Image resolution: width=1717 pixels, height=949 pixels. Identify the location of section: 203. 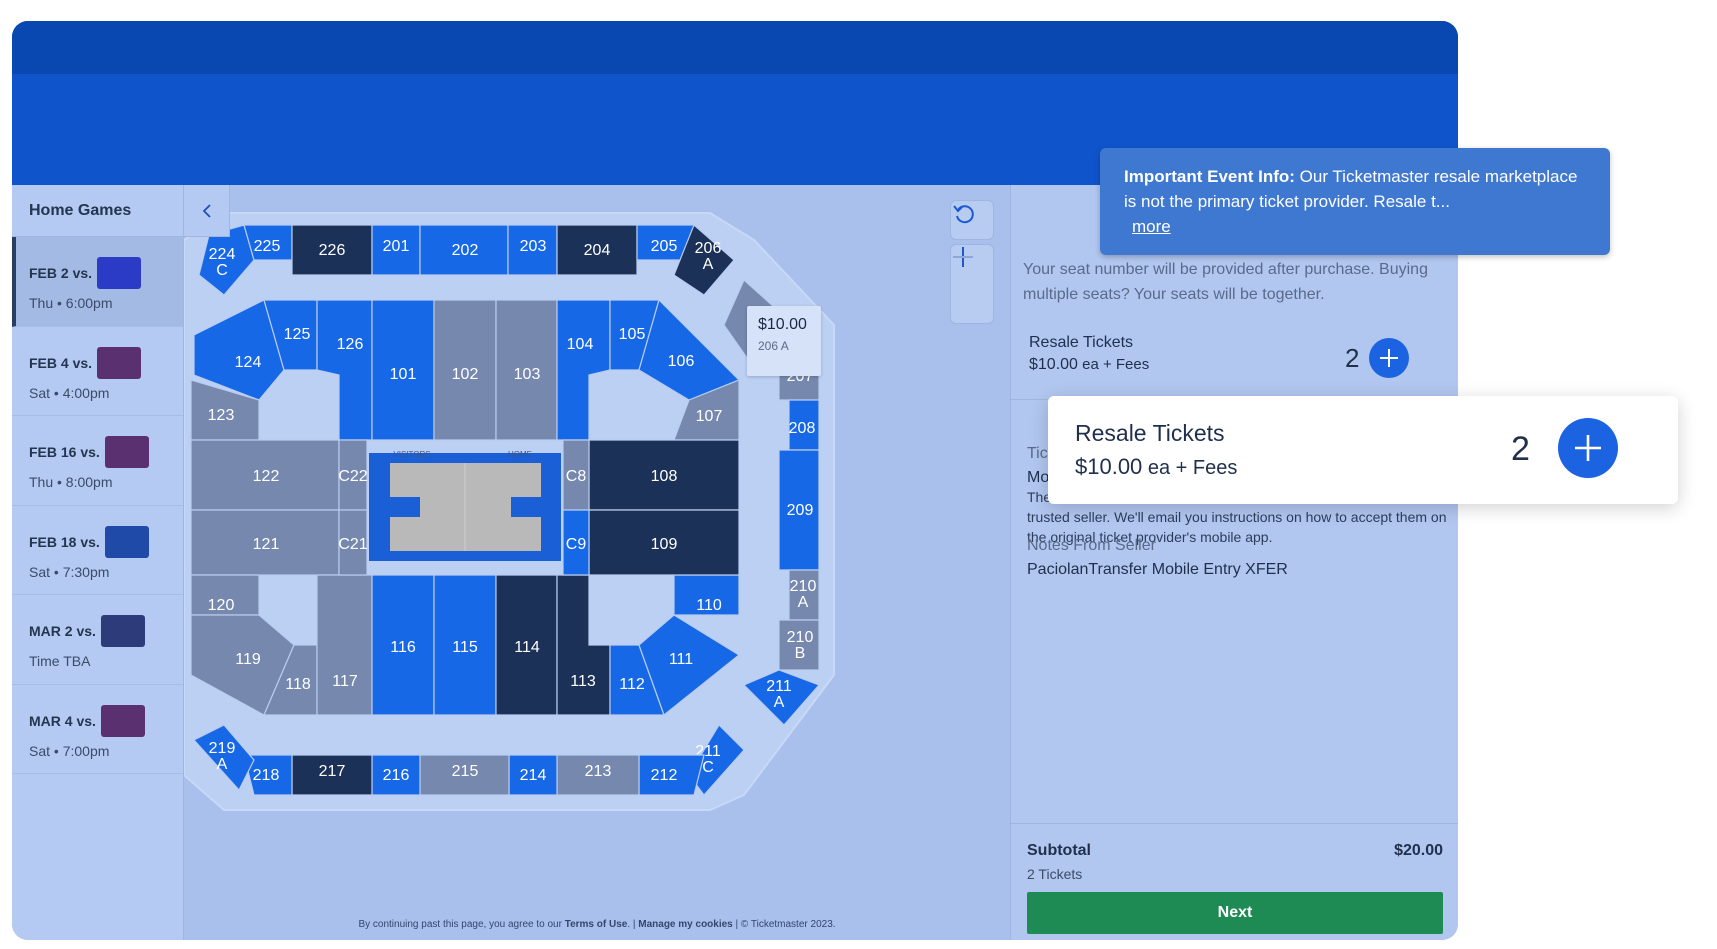
(532, 250).